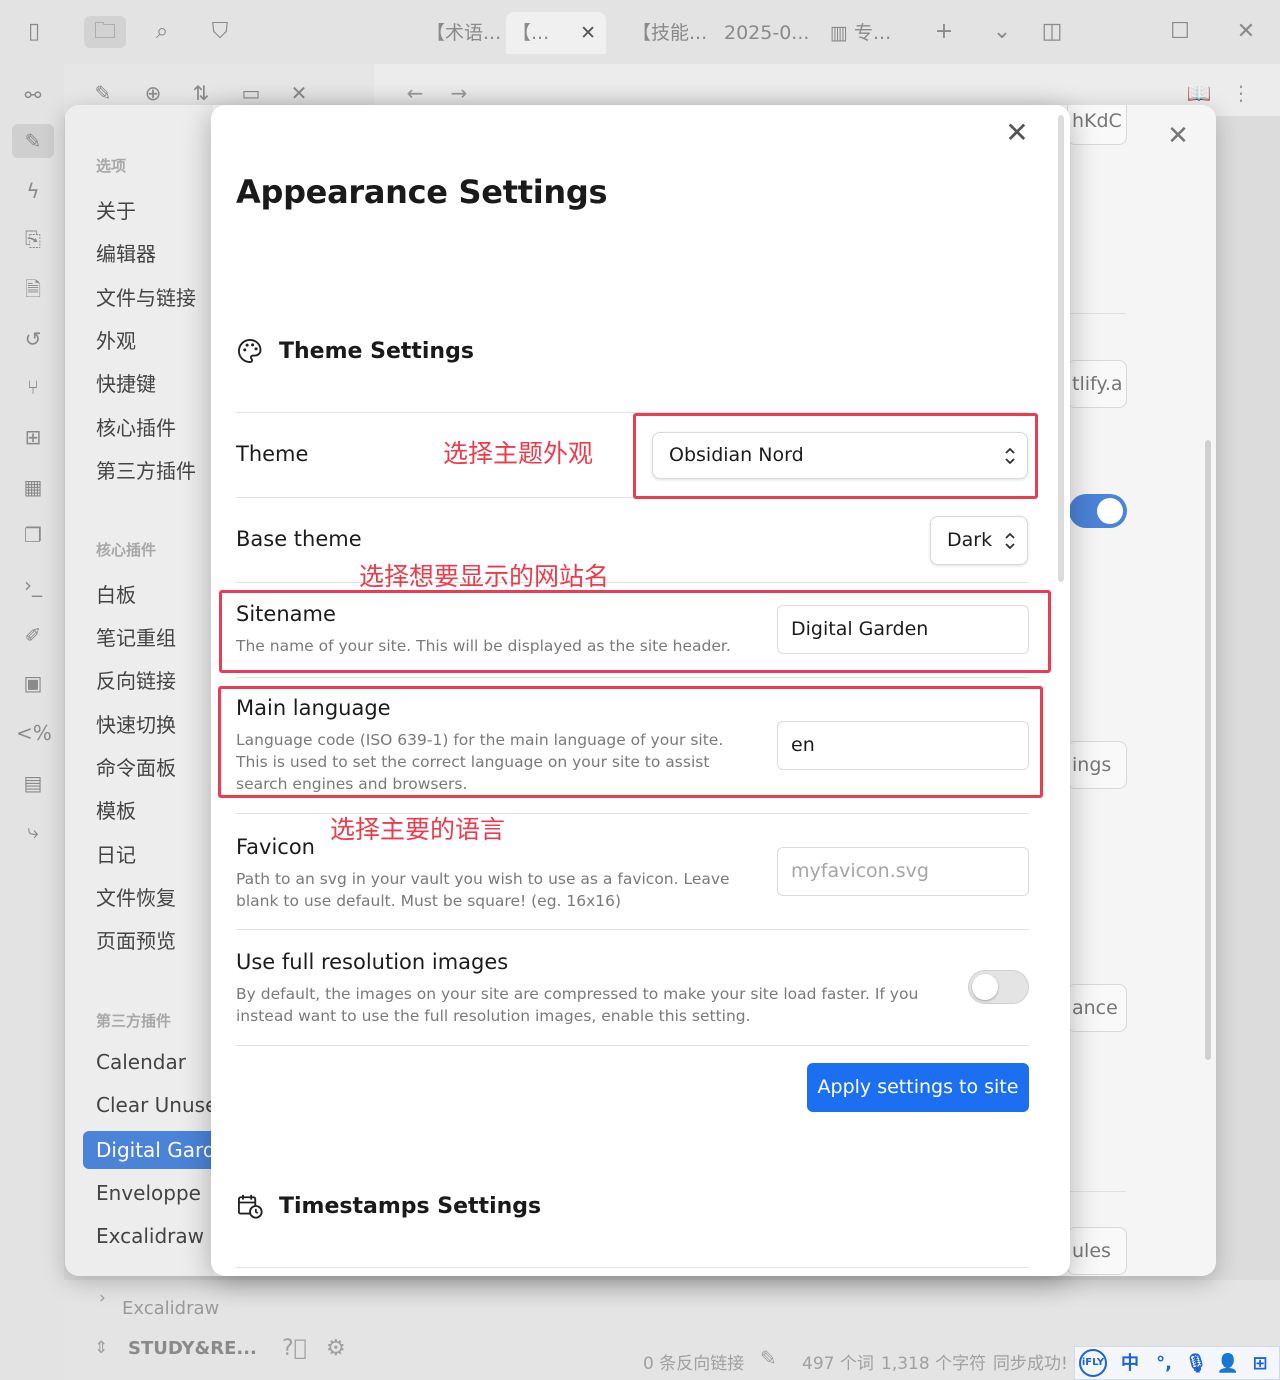  I want to click on sidebar-item: 反向链接, so click(154, 679).